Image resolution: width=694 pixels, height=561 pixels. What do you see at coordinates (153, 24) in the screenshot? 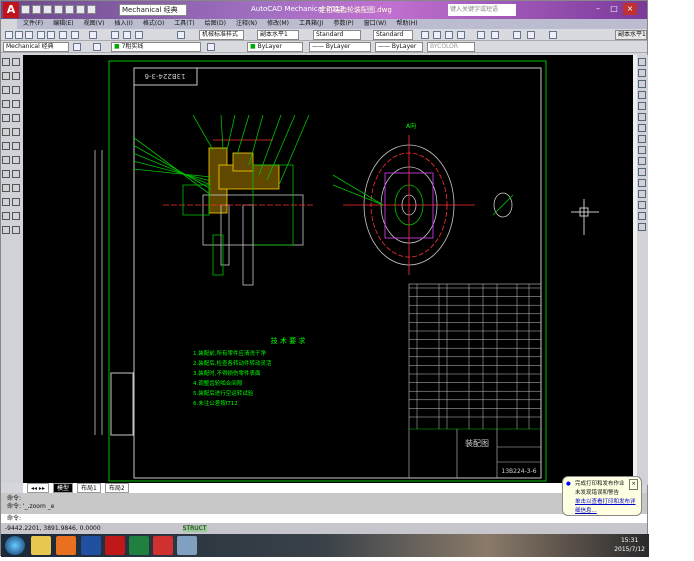
I see `menu-format: 格式(O)` at bounding box center [153, 24].